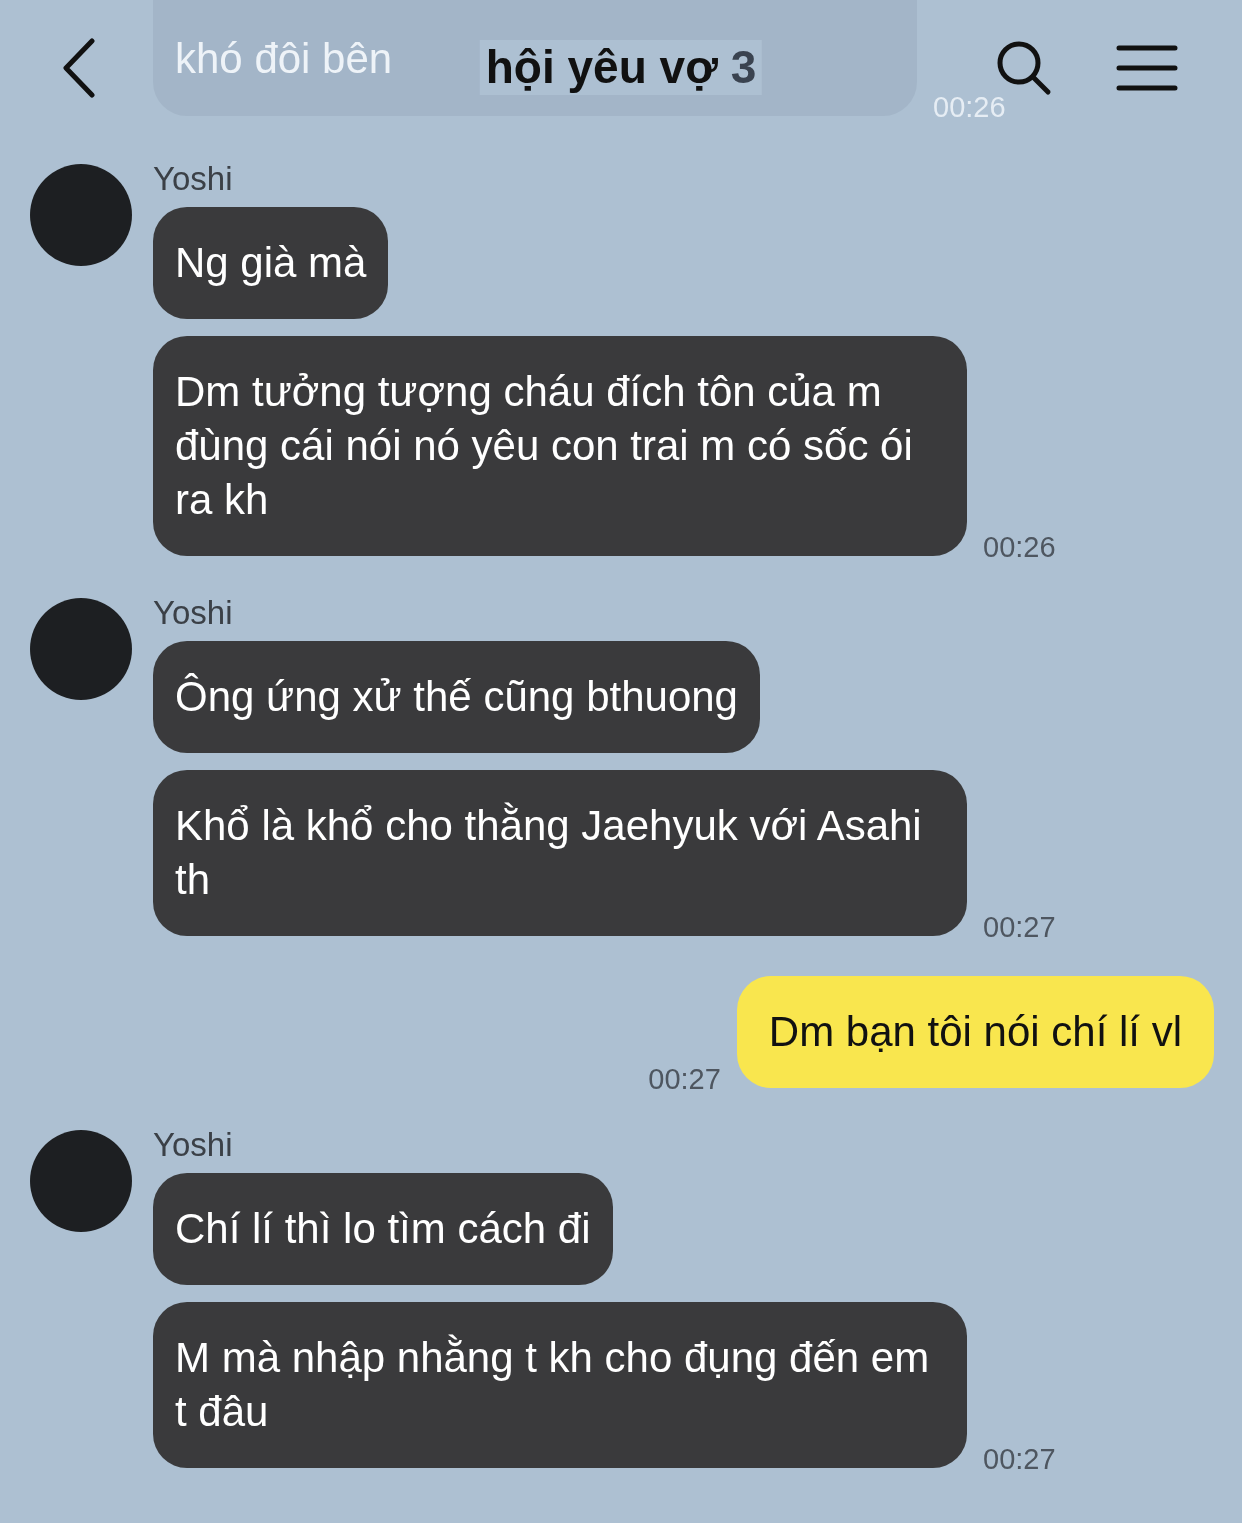 Image resolution: width=1242 pixels, height=1523 pixels. Describe the element at coordinates (456, 697) in the screenshot. I see `message-bubble: Ông ứng xử thế cũng bthuong` at that location.